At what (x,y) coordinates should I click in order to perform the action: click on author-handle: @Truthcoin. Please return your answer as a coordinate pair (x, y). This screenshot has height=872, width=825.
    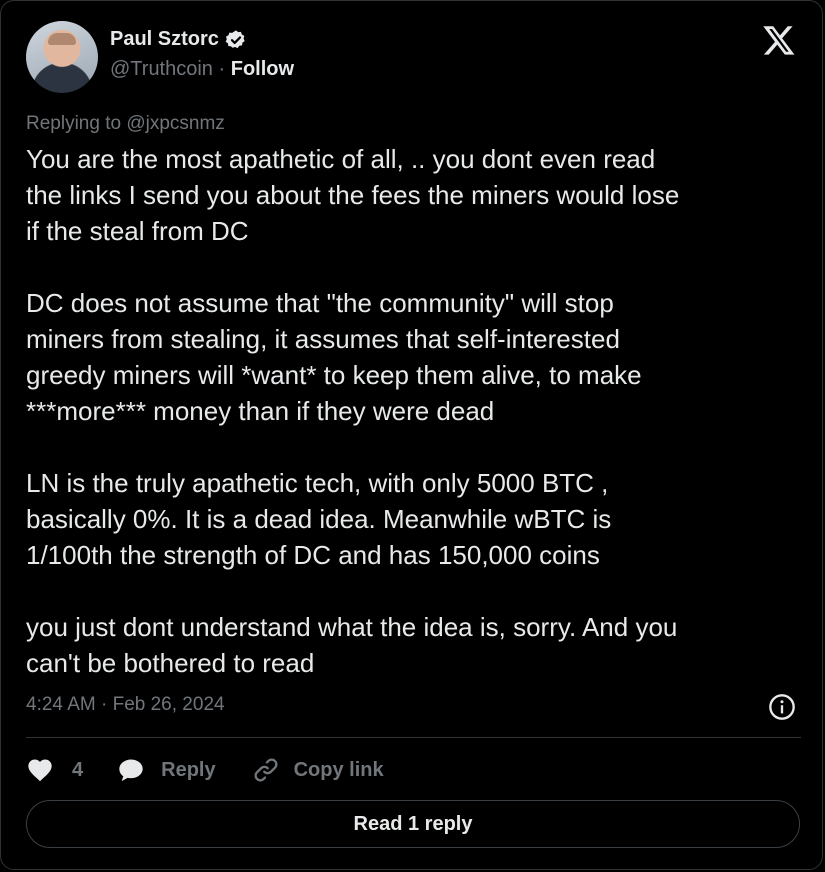
    Looking at the image, I should click on (161, 69).